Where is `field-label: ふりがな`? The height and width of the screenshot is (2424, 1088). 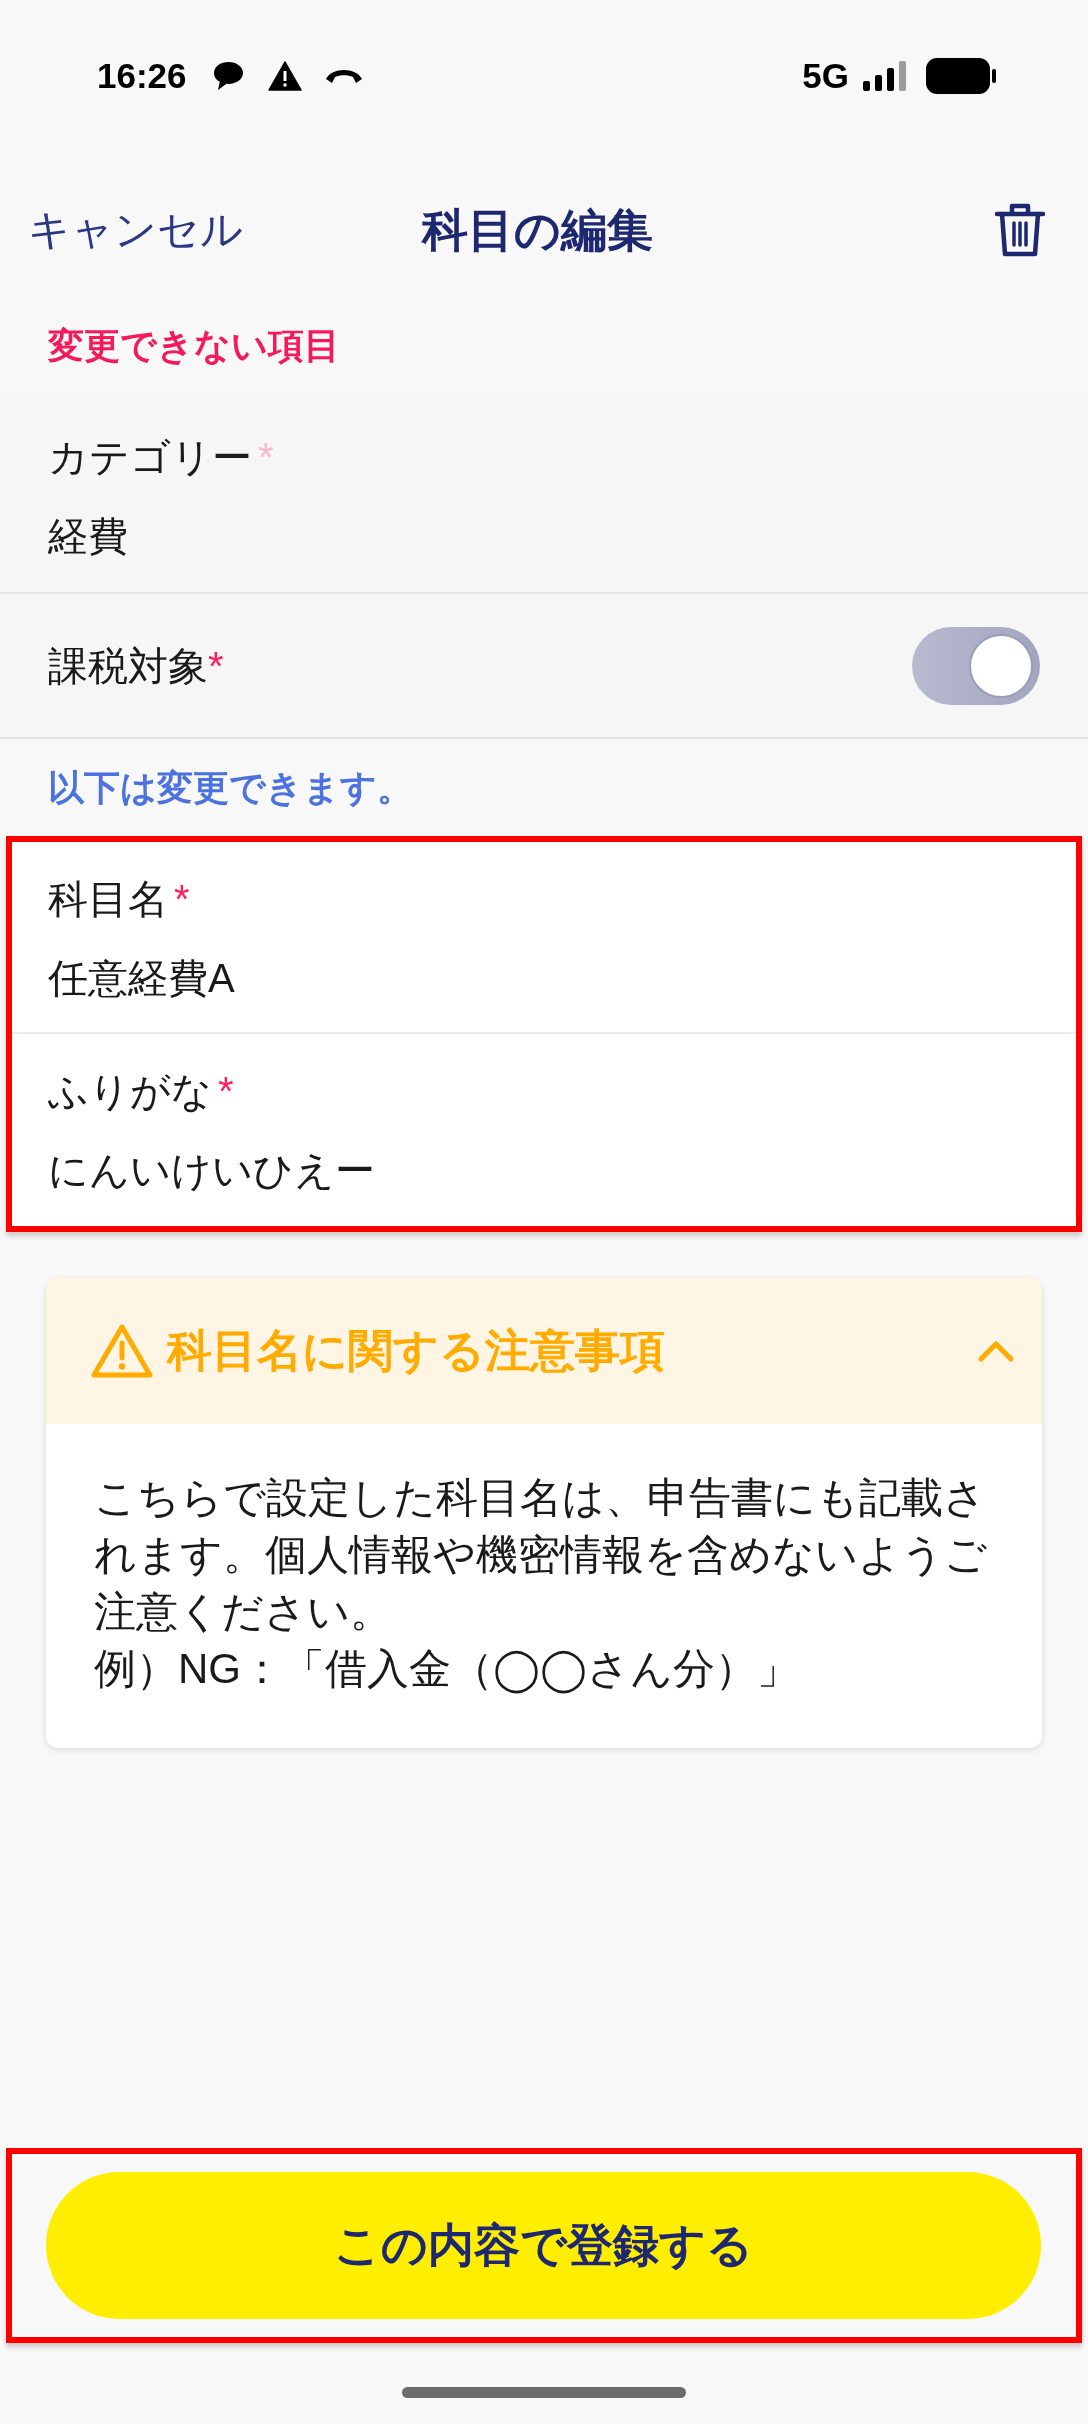 field-label: ふりがな is located at coordinates (130, 1091).